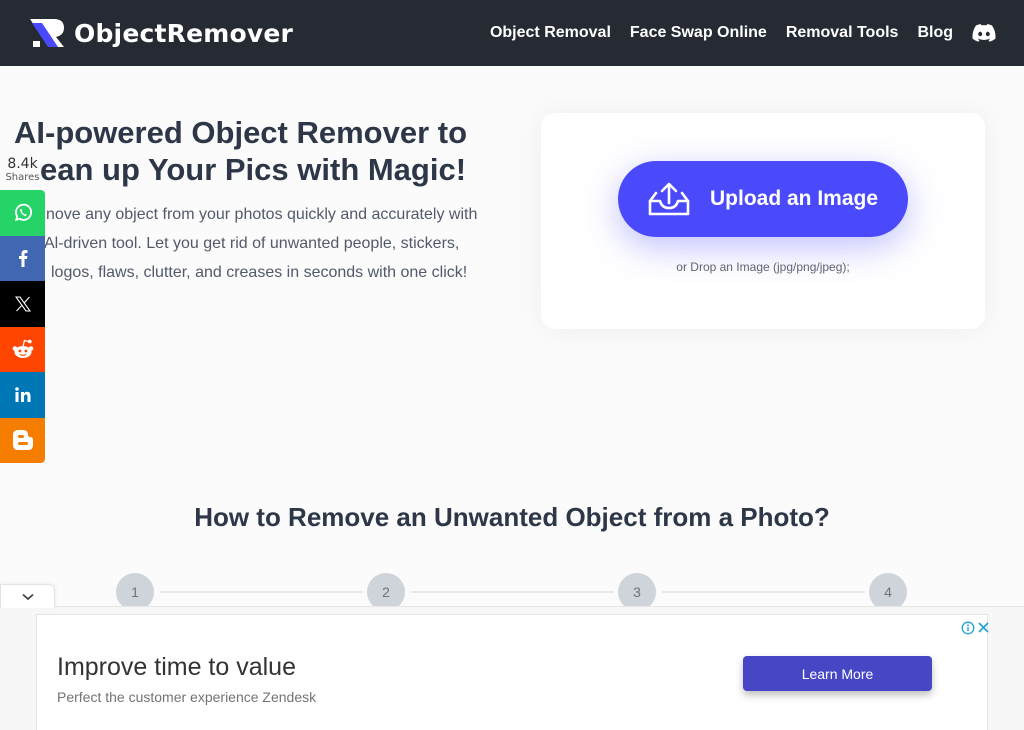 The image size is (1024, 730). I want to click on logo-text: ObjectRemover, so click(184, 33).